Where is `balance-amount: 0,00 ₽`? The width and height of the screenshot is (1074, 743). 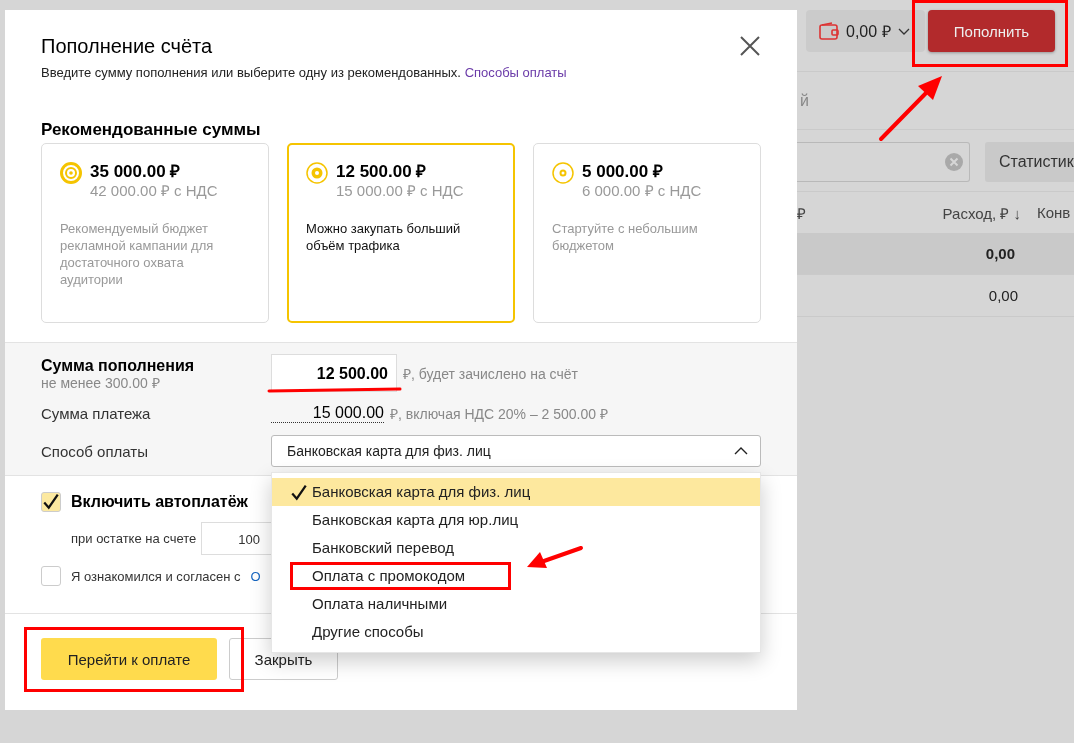
balance-amount: 0,00 ₽ is located at coordinates (868, 32).